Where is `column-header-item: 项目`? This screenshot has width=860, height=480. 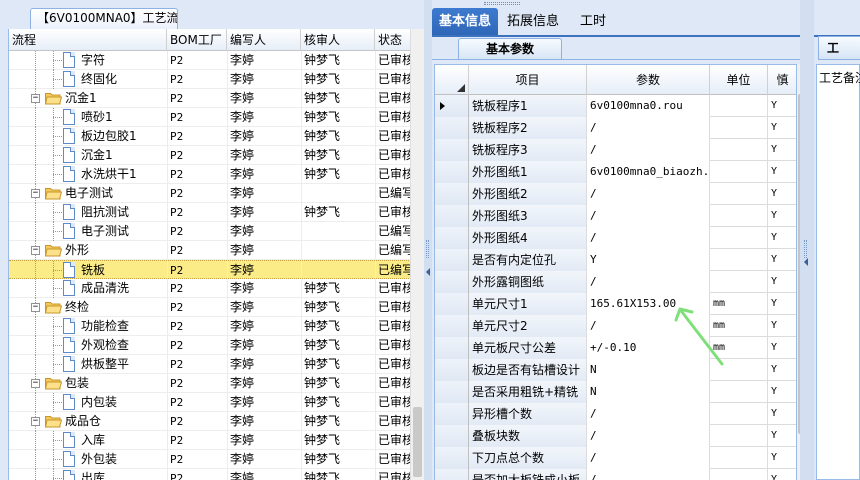
column-header-item: 项目 is located at coordinates (528, 80).